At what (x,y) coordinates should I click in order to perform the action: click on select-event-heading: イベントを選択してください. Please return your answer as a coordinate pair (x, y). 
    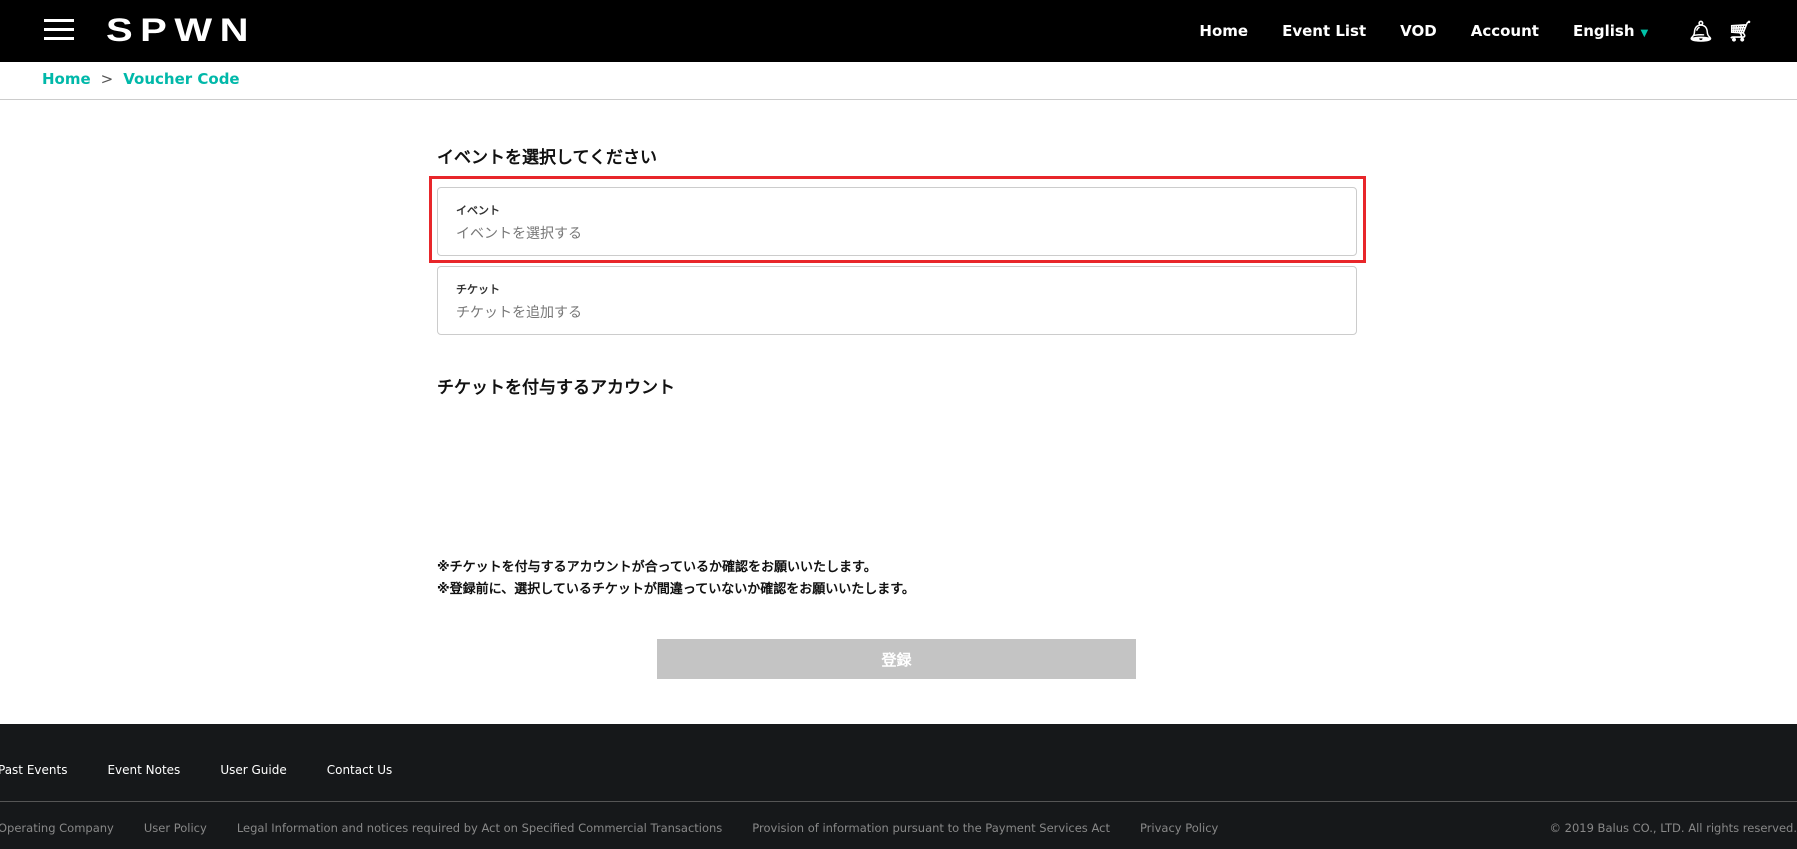
    Looking at the image, I should click on (547, 158).